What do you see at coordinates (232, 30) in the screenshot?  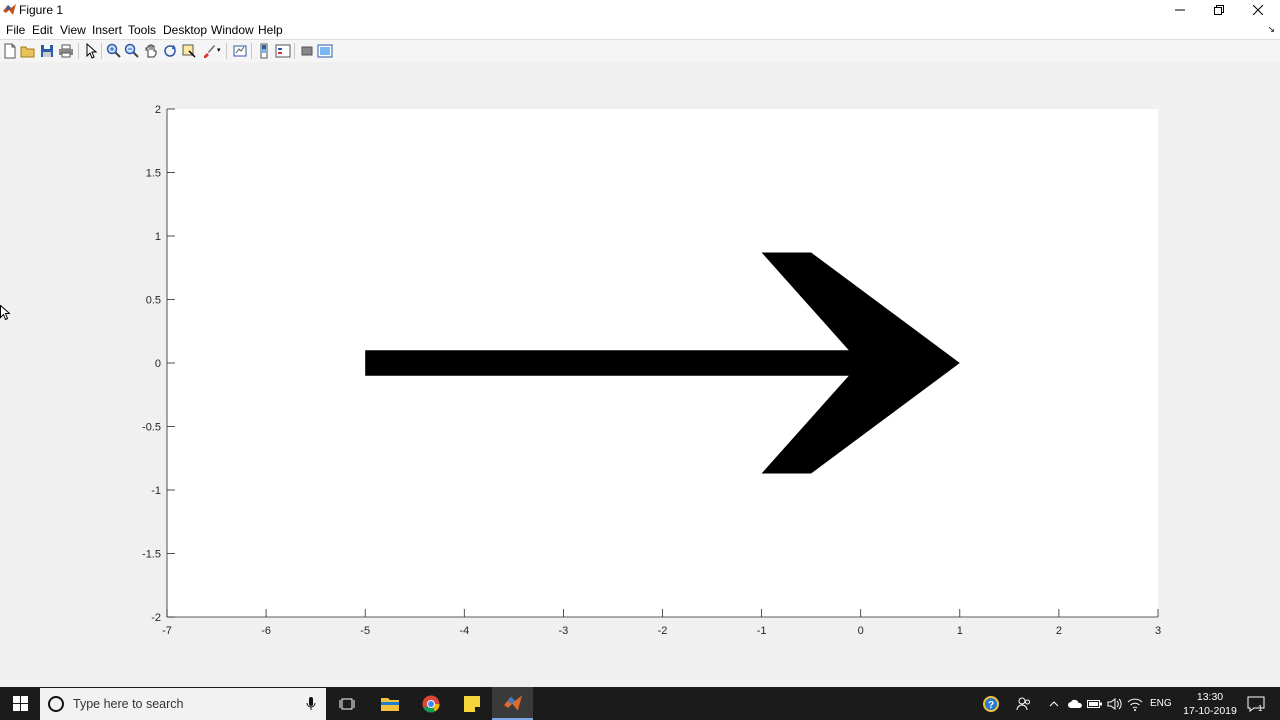 I see `menu-window: Window` at bounding box center [232, 30].